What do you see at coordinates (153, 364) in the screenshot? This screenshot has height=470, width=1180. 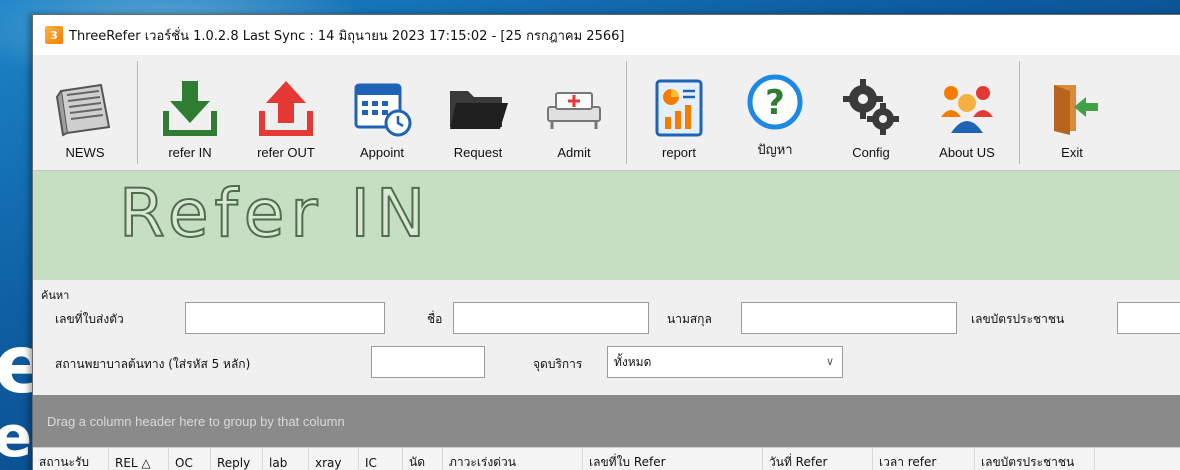 I see `origin-hospital-label: สถานพยาบาลต้นทาง (ใส่รหัส 5 หลัก)` at bounding box center [153, 364].